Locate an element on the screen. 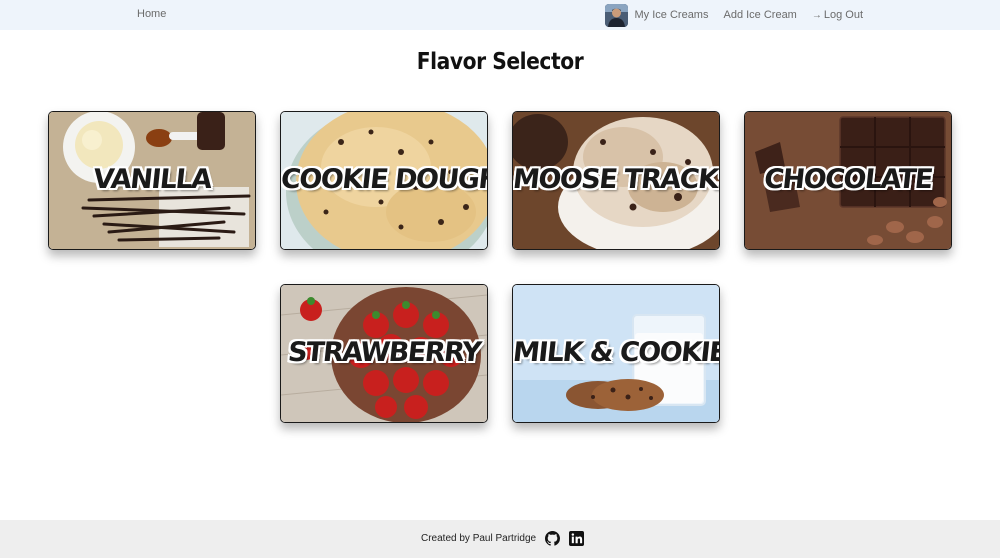  flavor-label: Strawberry is located at coordinates (384, 352).